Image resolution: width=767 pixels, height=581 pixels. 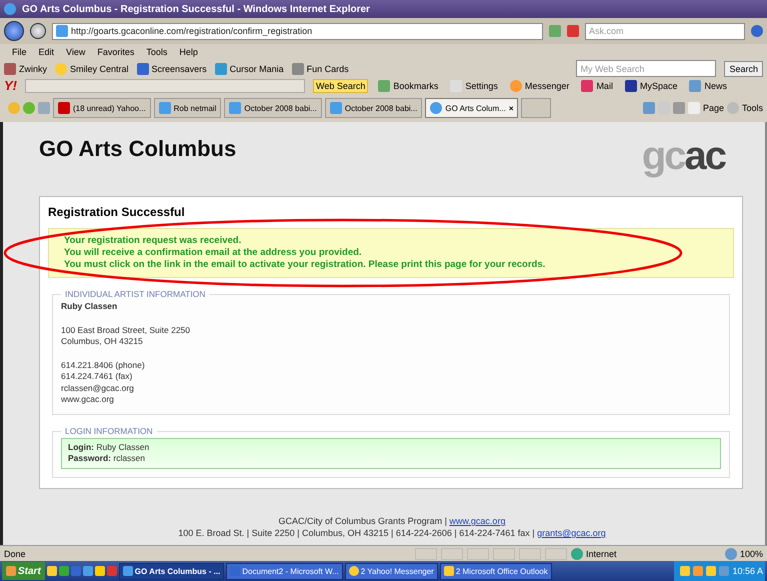 I want to click on footer-line: GCAC/City of Columbus Grants Program | www.gcac.org, so click(x=392, y=521).